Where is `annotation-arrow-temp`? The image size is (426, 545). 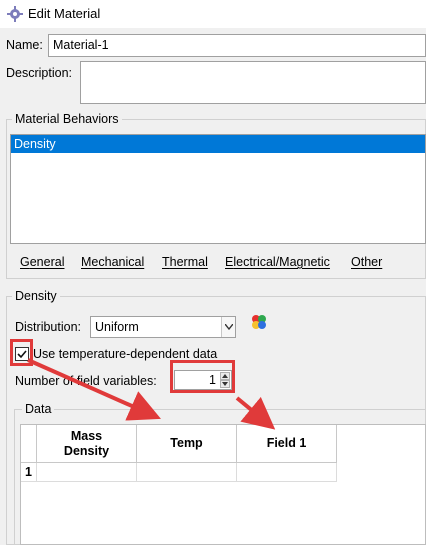
annotation-arrow-temp is located at coordinates (94, 389).